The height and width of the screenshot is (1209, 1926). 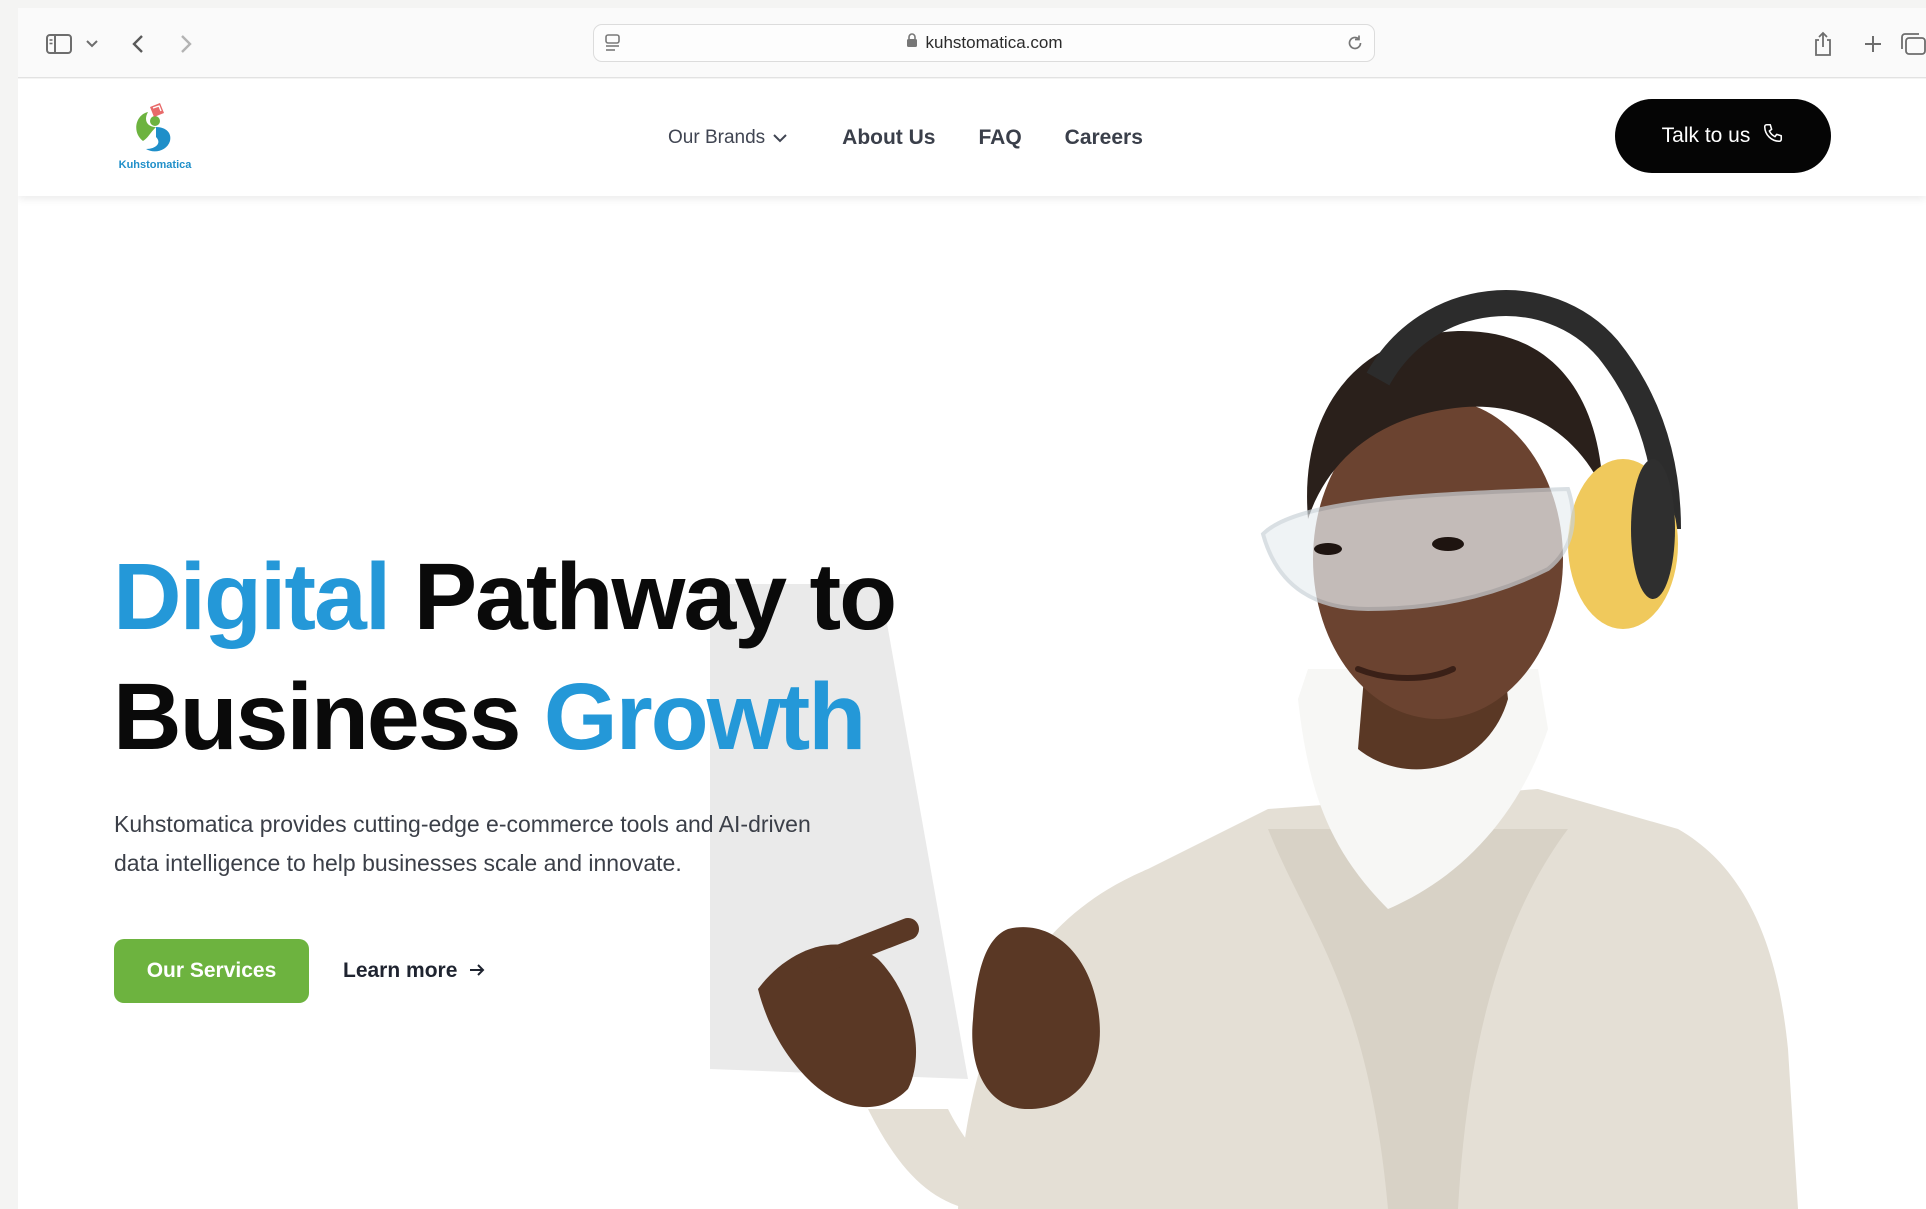 What do you see at coordinates (252, 597) in the screenshot?
I see `hero-title-accent-1: Digital` at bounding box center [252, 597].